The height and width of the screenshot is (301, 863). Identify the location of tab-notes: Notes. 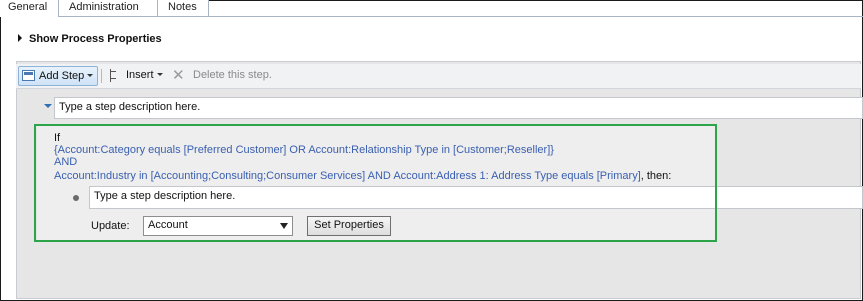
(183, 8).